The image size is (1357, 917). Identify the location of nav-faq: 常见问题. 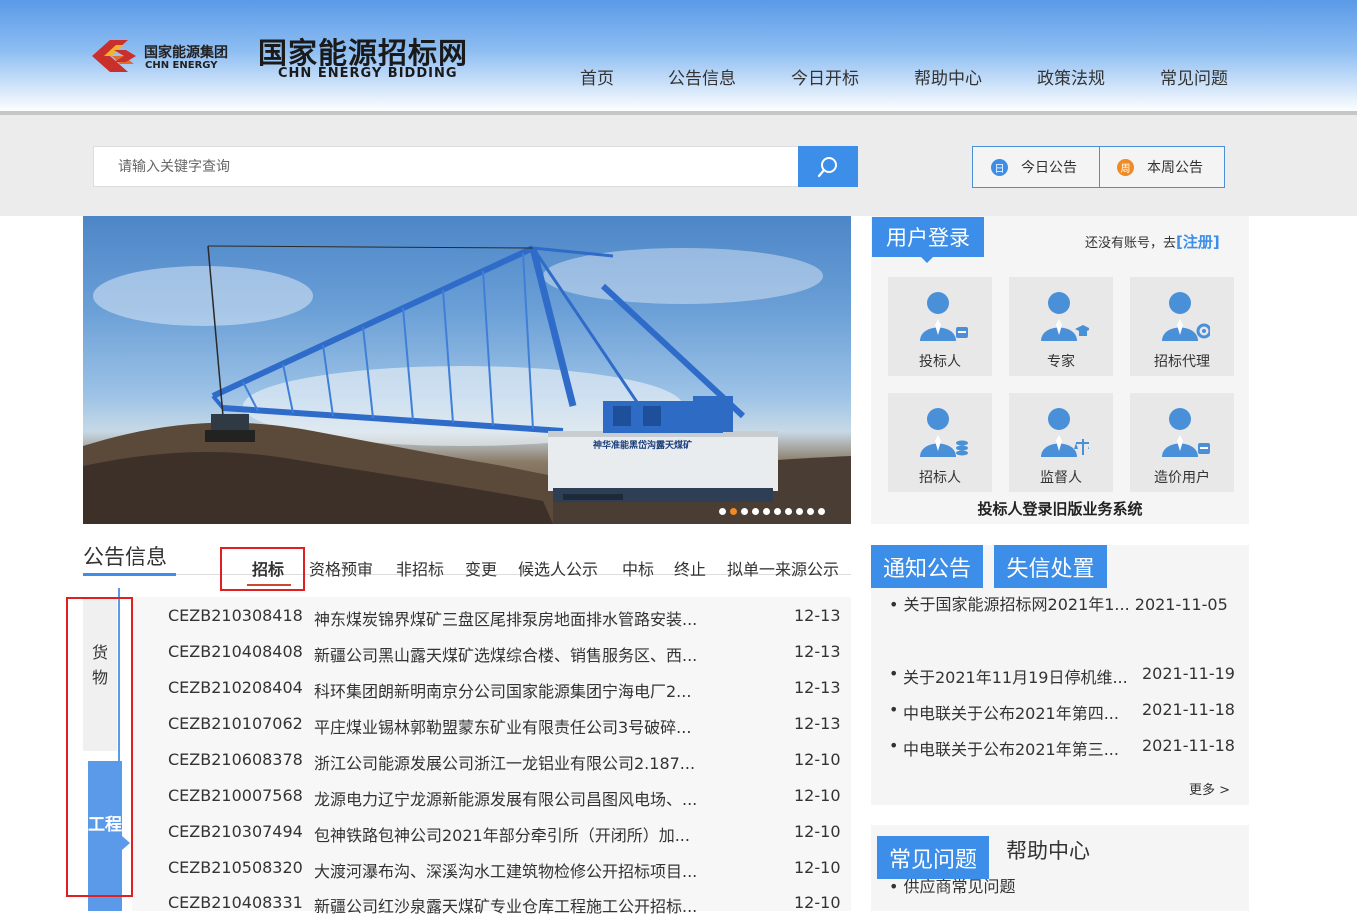
(1194, 76).